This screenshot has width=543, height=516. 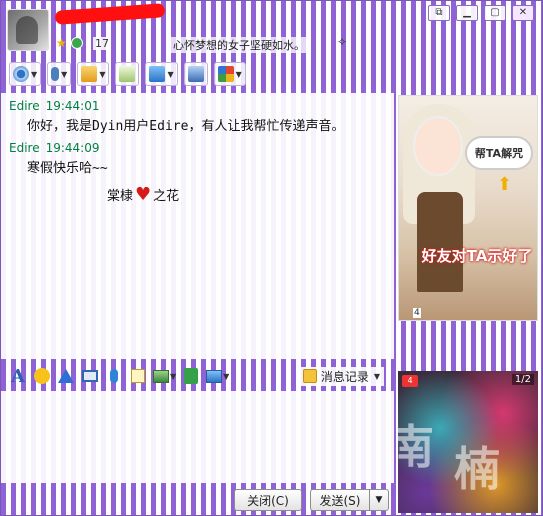 I want to click on send-options-button: ▼, so click(x=379, y=500).